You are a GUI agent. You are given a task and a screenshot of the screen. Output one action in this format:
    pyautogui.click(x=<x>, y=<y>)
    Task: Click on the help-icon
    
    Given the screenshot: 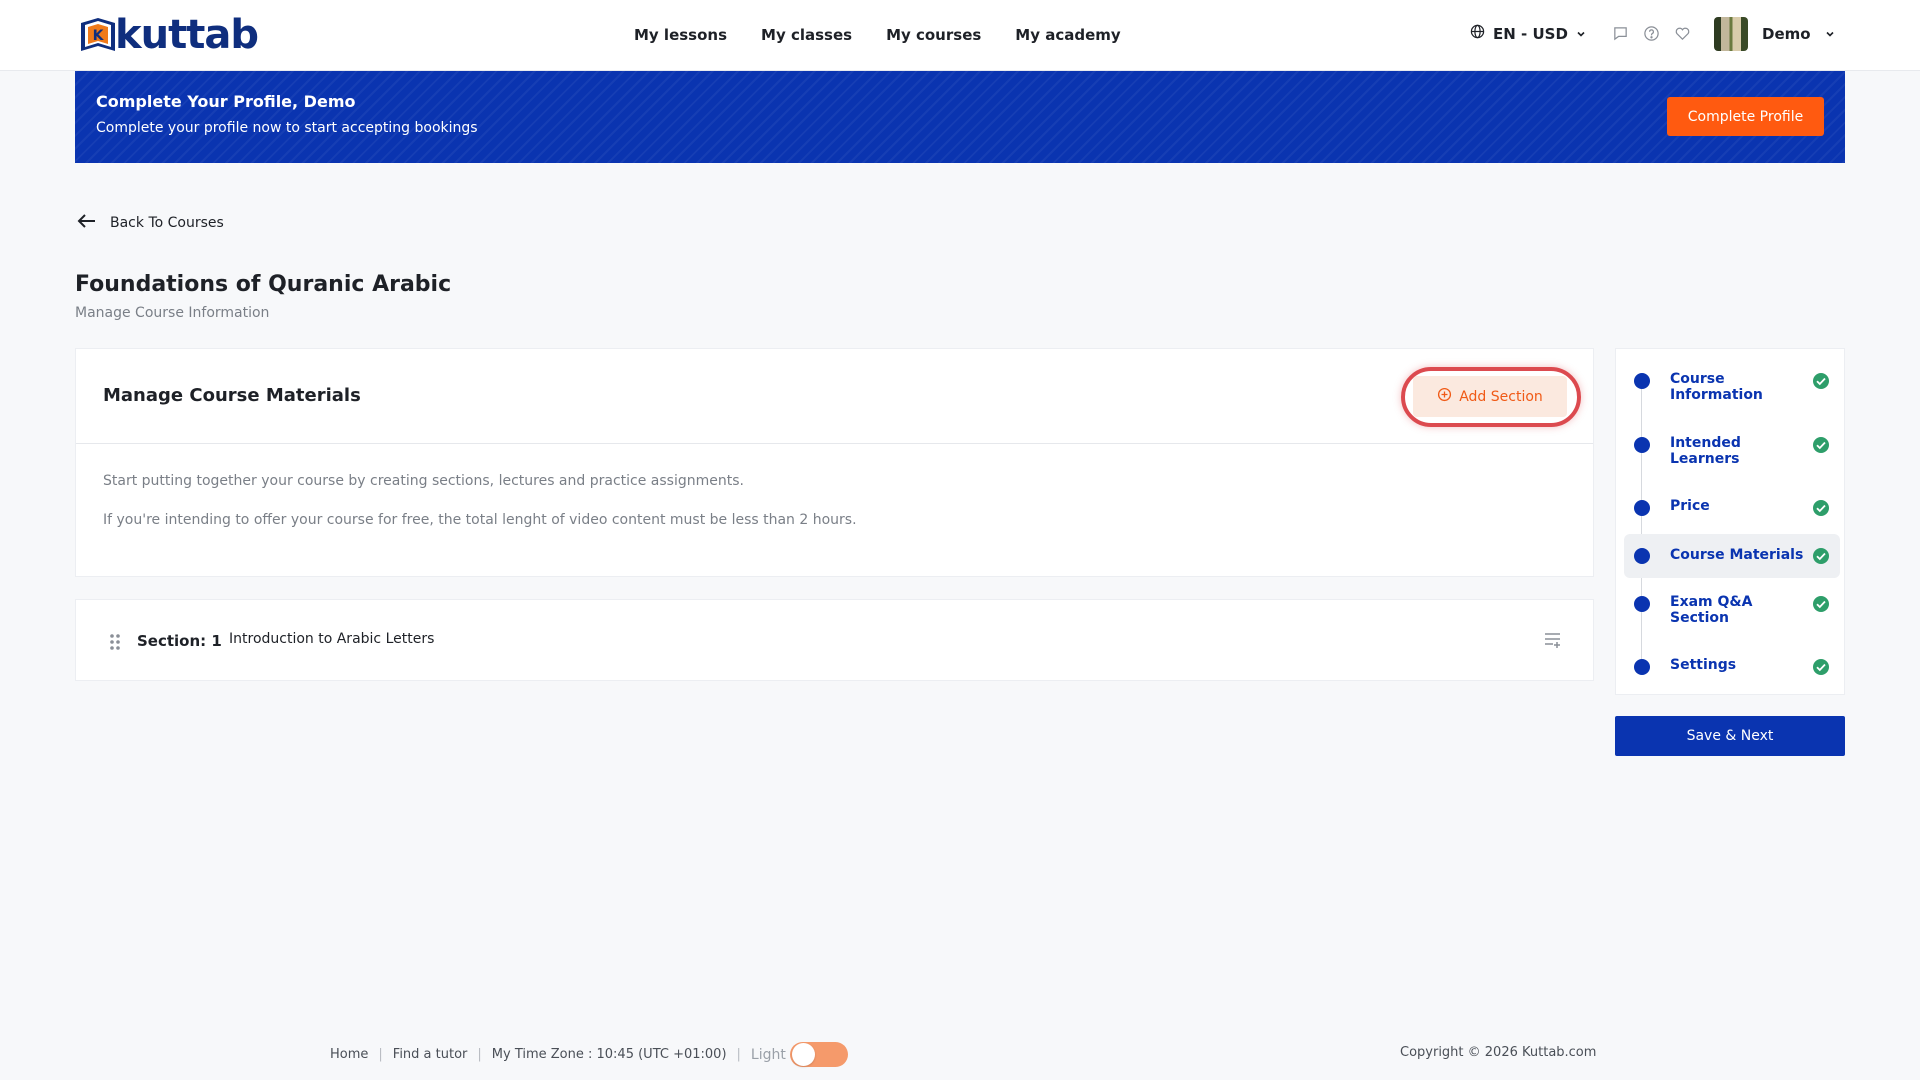 What is the action you would take?
    pyautogui.click(x=1652, y=34)
    